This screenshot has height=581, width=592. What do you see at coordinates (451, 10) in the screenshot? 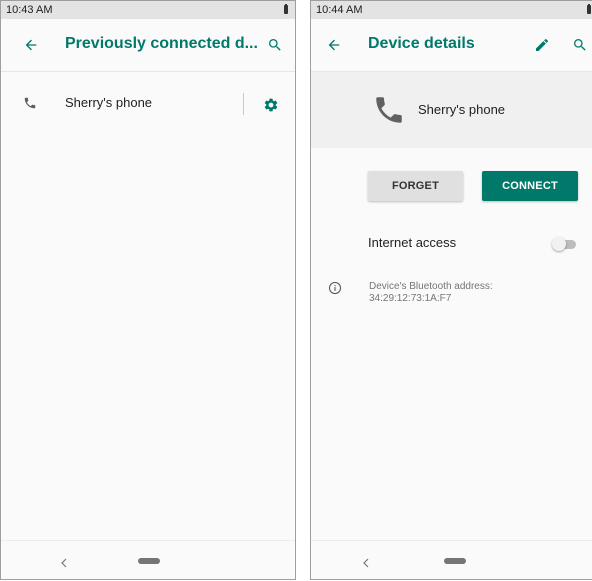
I see `status-bar: 10:44 AM` at bounding box center [451, 10].